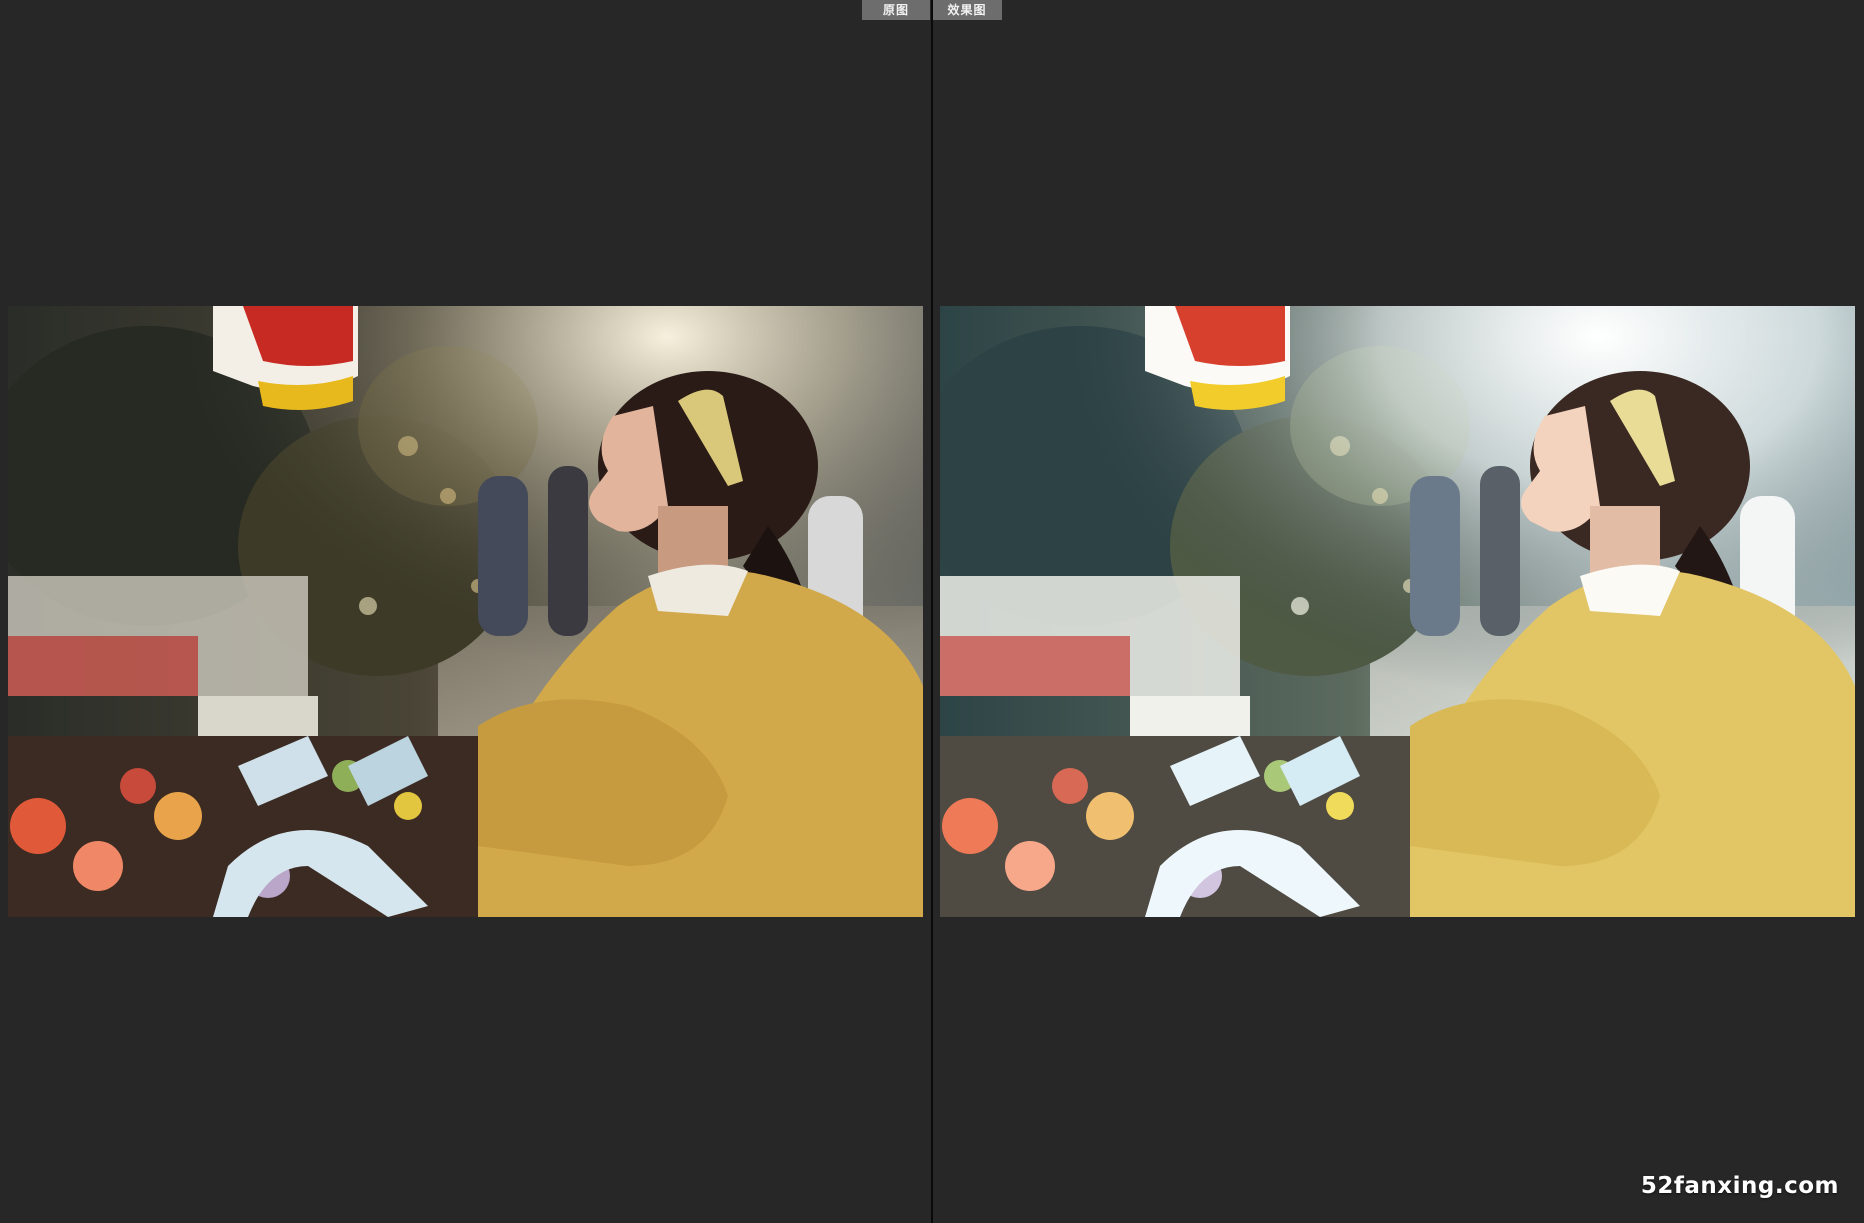 This screenshot has width=1864, height=1223. I want to click on tab-effect: 效果图, so click(967, 10).